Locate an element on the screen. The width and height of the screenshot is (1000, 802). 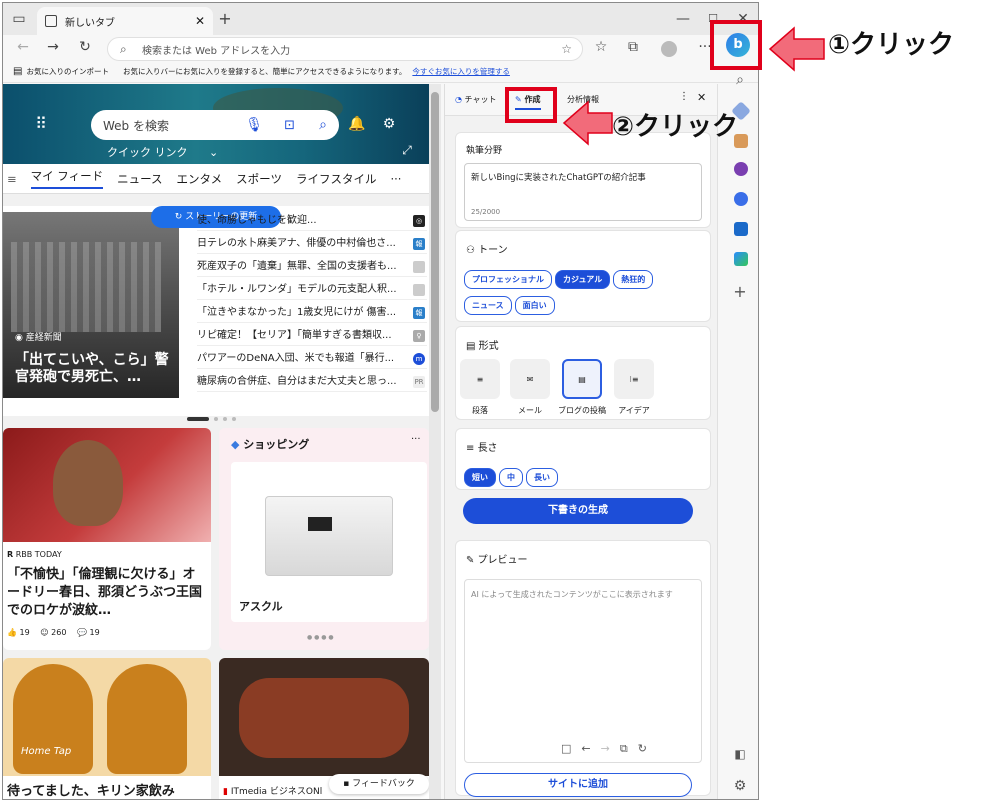
add-sidebar-app-icon: + is located at coordinates (740, 292).